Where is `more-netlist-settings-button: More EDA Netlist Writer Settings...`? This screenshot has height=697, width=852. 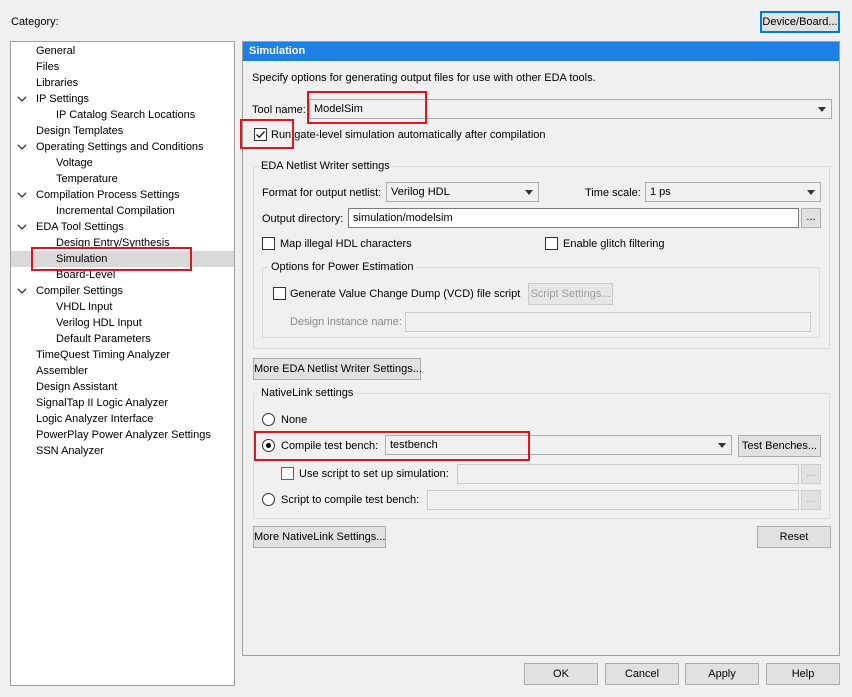 more-netlist-settings-button: More EDA Netlist Writer Settings... is located at coordinates (337, 369).